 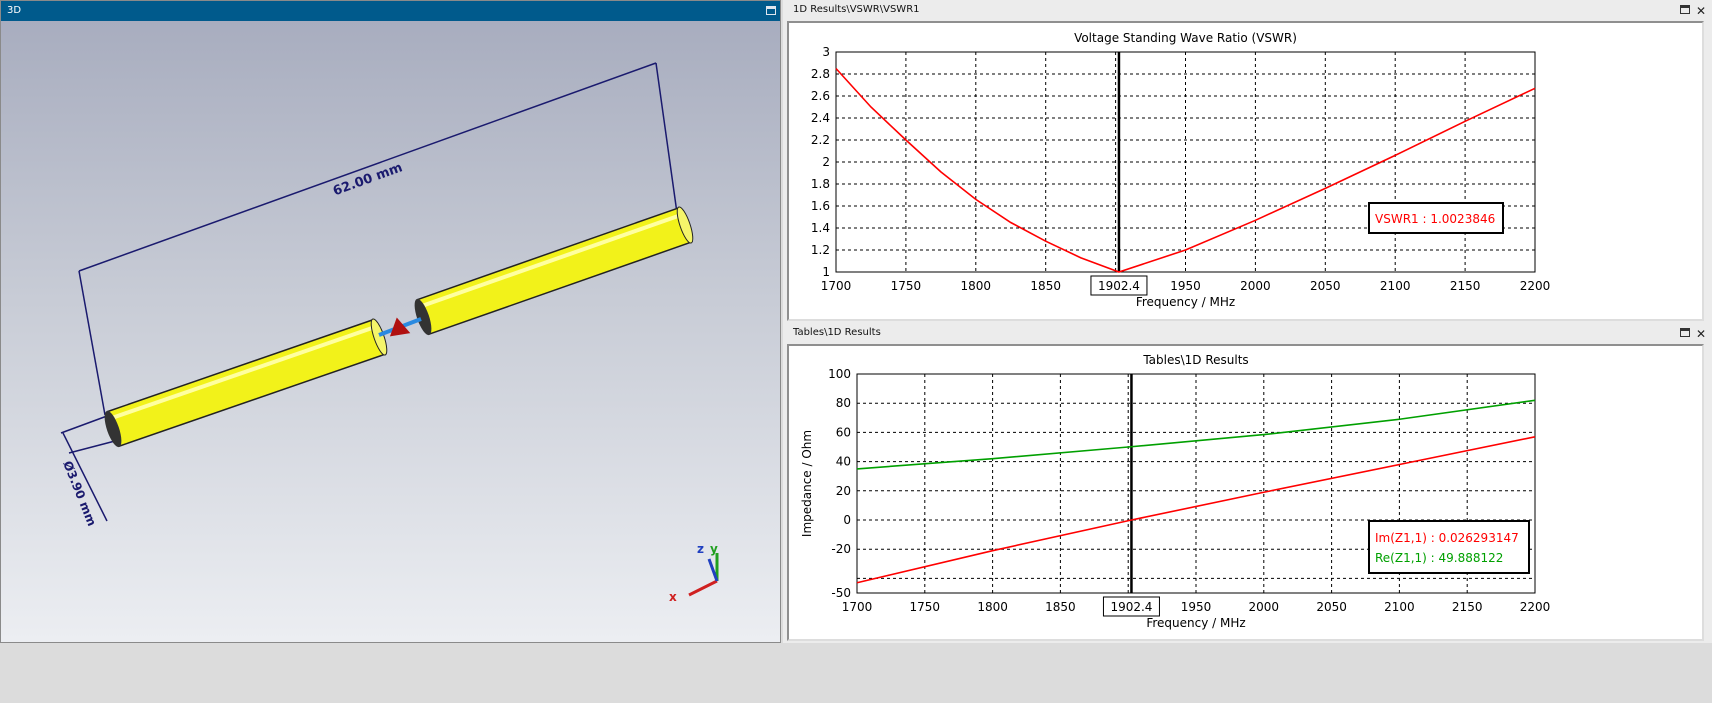 What do you see at coordinates (820, 140) in the screenshot?
I see `y-tick-label: 2.2` at bounding box center [820, 140].